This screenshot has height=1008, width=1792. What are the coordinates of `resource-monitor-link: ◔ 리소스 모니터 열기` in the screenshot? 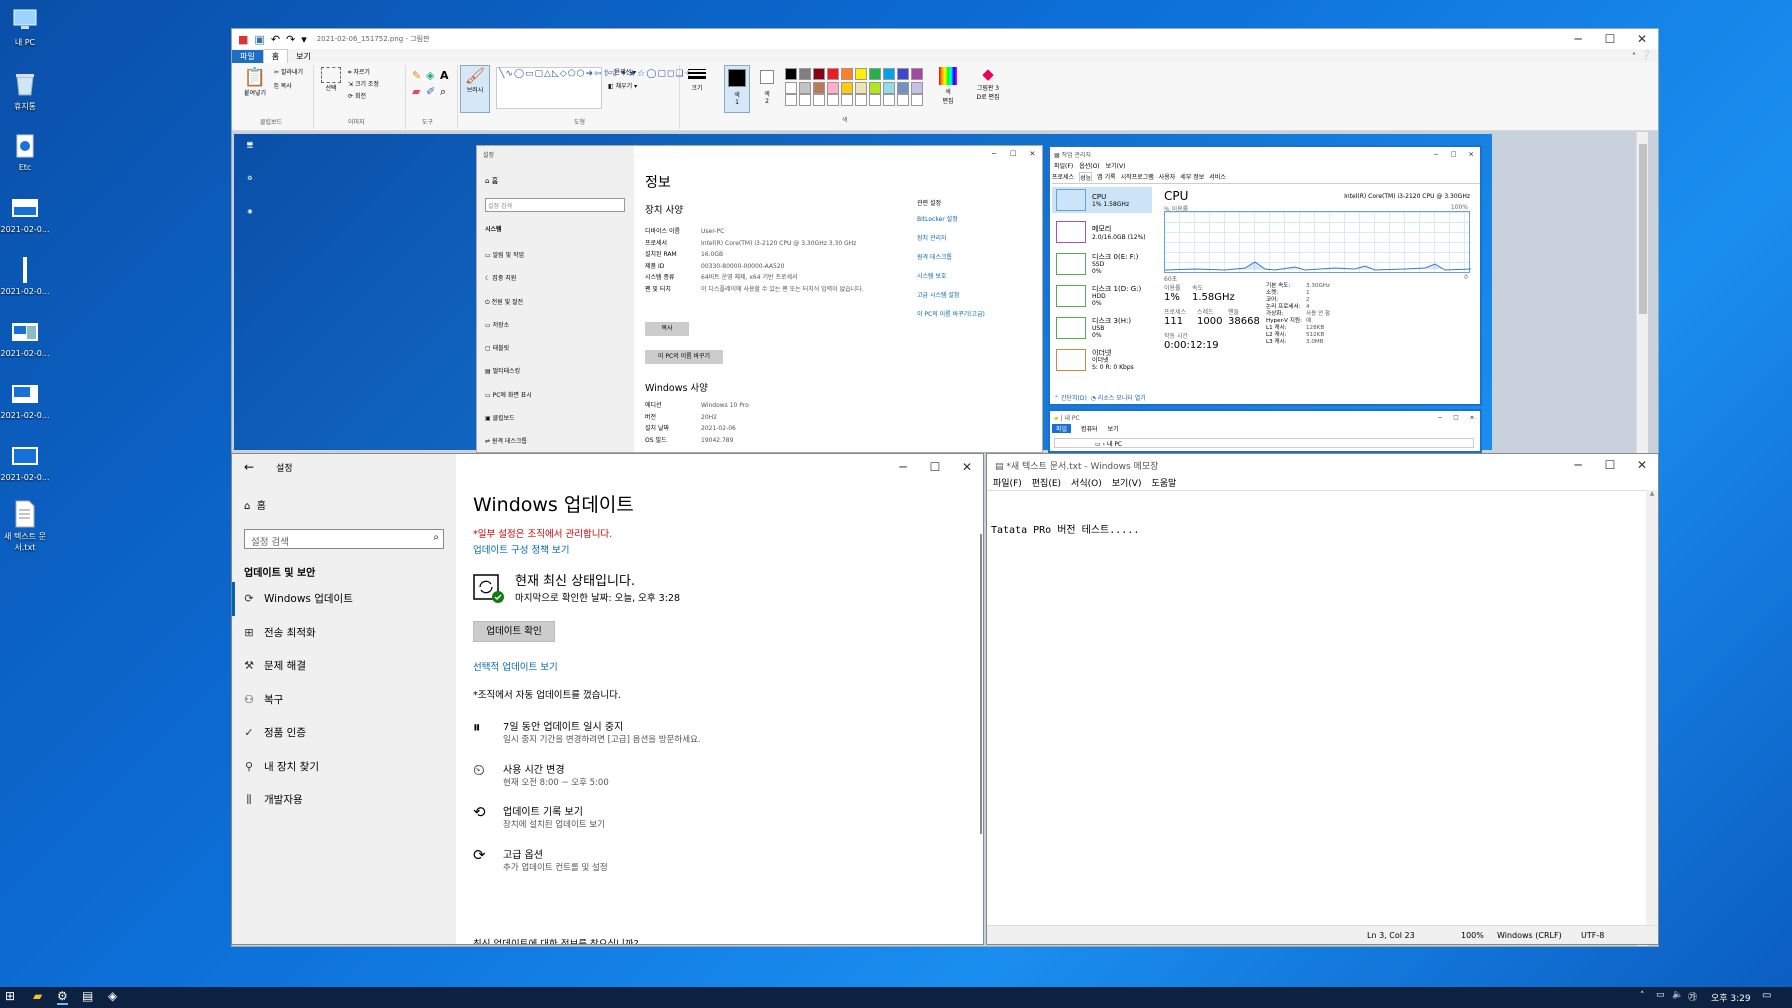 It's located at (1118, 398).